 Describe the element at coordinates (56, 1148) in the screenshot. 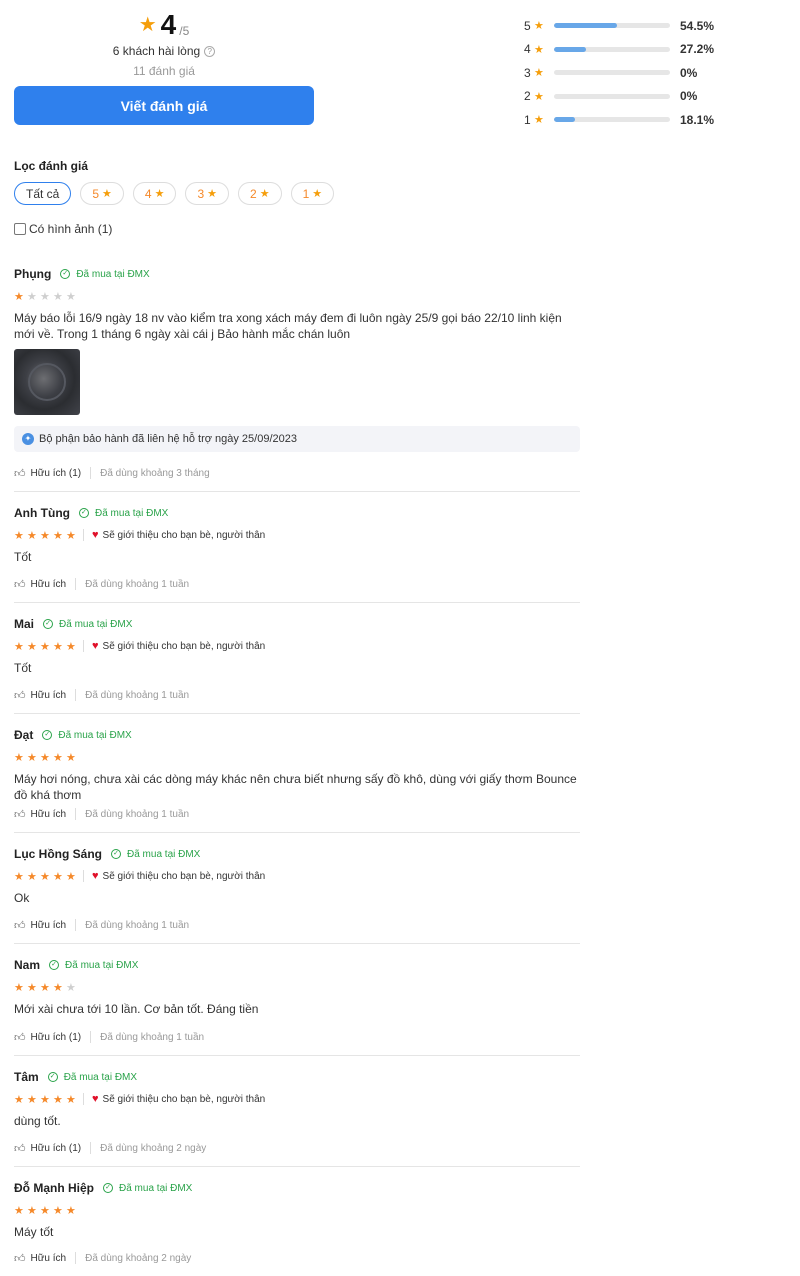

I see `helpful-label: Hữu ích (1)` at that location.